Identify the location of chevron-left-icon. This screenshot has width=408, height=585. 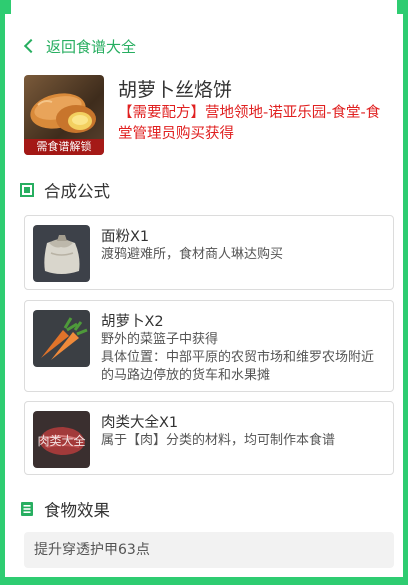
(31, 46).